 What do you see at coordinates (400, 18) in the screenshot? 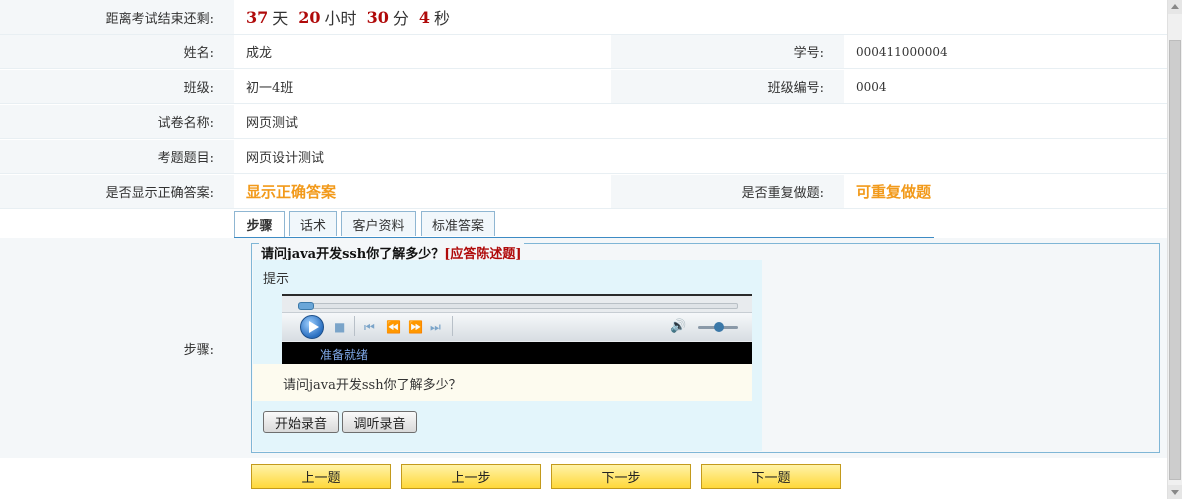
I see `timer-minutes-unit: 分` at bounding box center [400, 18].